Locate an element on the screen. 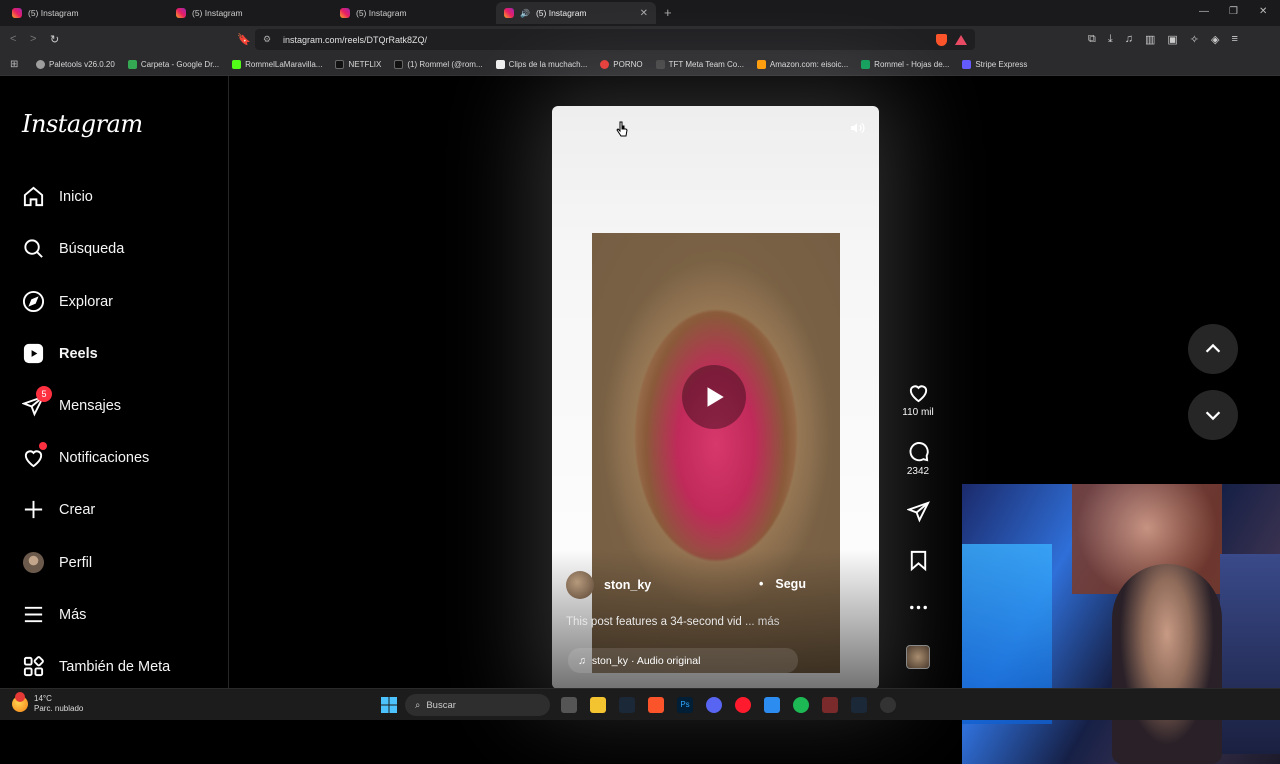 The width and height of the screenshot is (1280, 764). task-view-icon is located at coordinates (569, 705).